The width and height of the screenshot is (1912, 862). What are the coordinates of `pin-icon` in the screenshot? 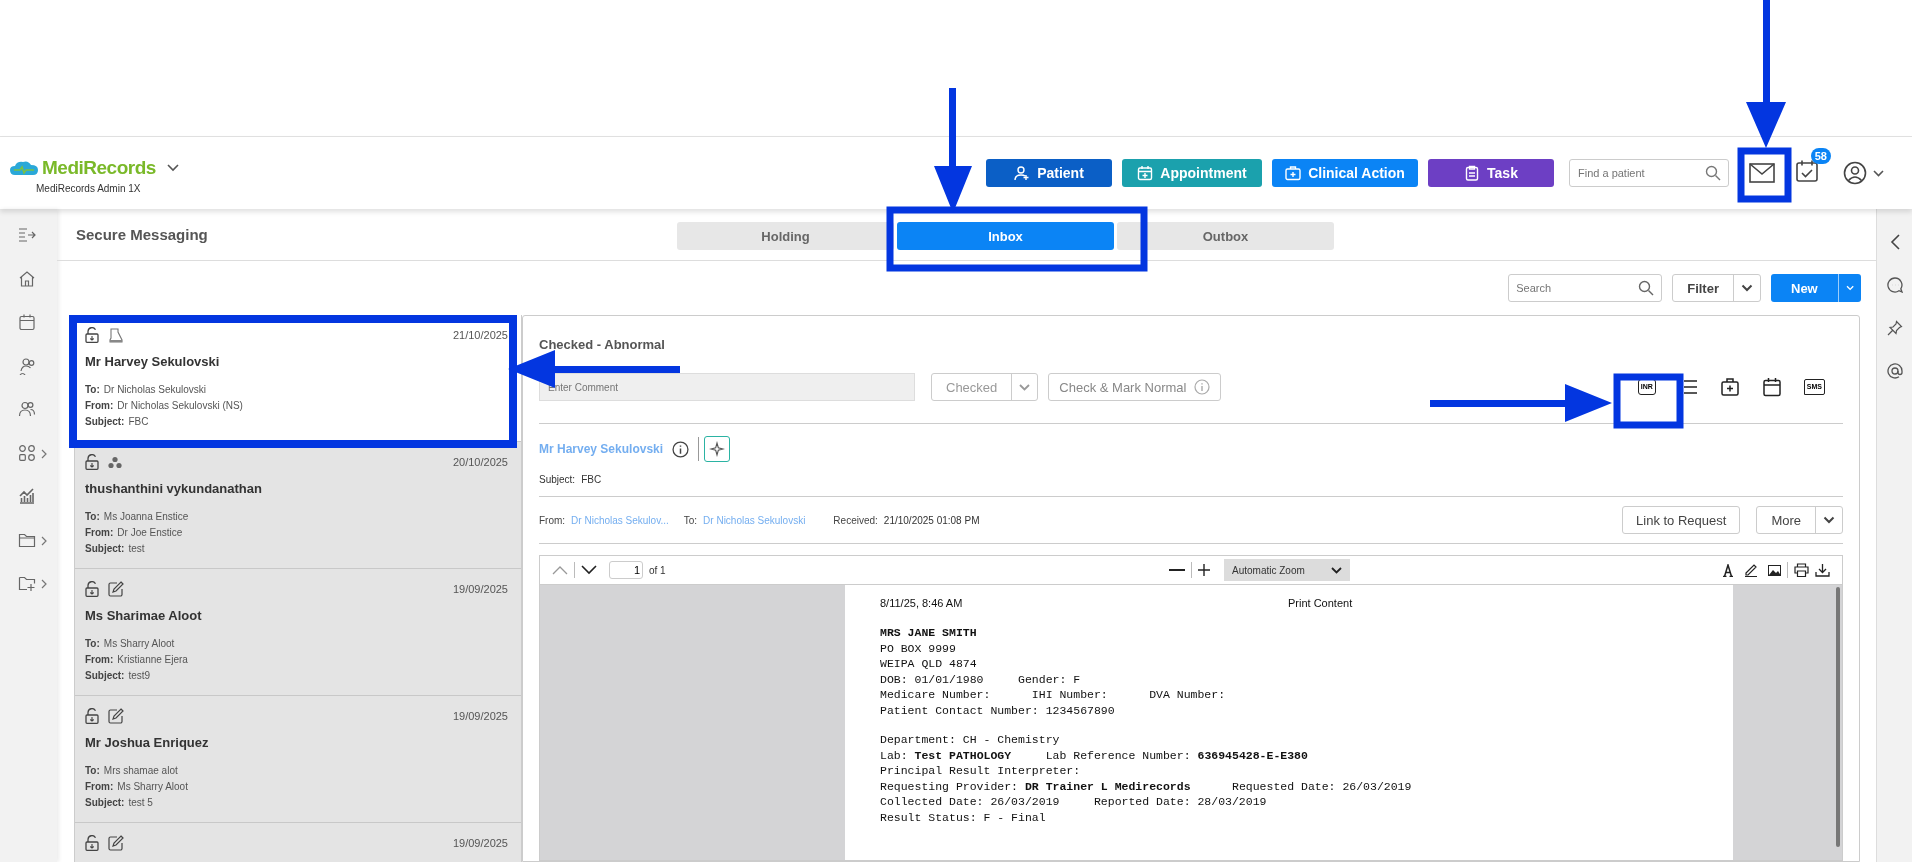 It's located at (1894, 328).